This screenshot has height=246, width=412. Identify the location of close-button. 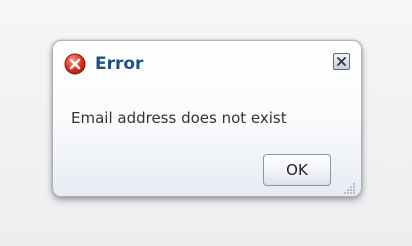
(341, 61).